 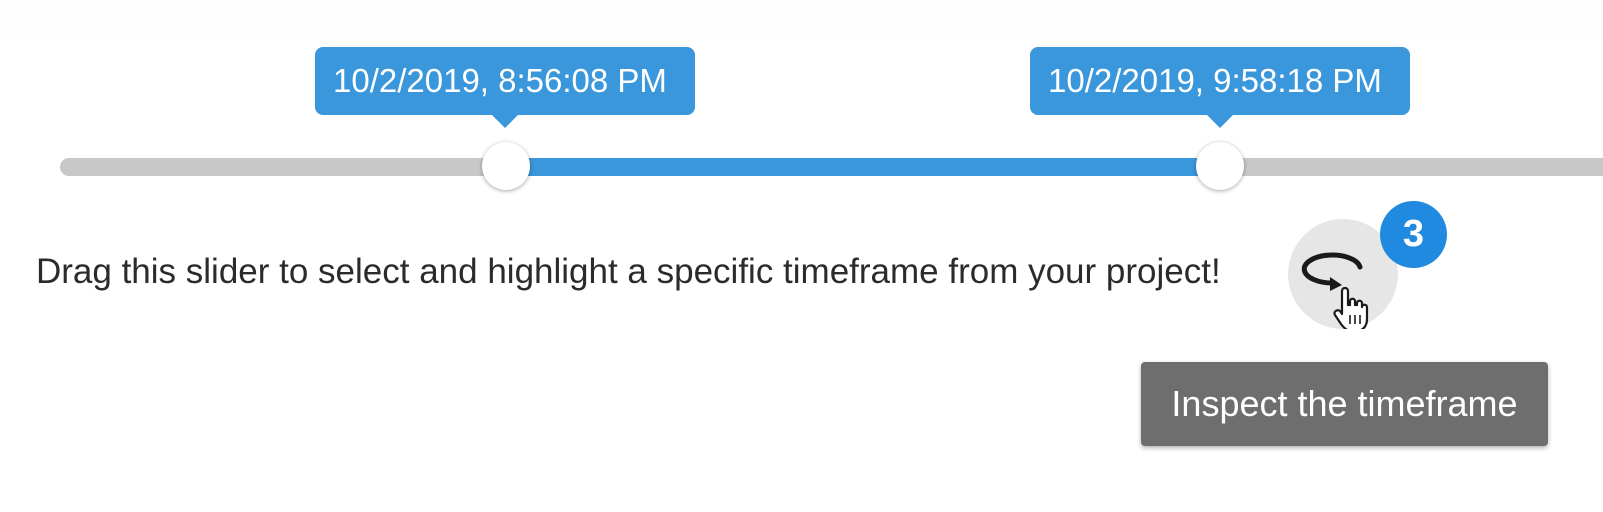 What do you see at coordinates (506, 166) in the screenshot?
I see `slider-start-handle` at bounding box center [506, 166].